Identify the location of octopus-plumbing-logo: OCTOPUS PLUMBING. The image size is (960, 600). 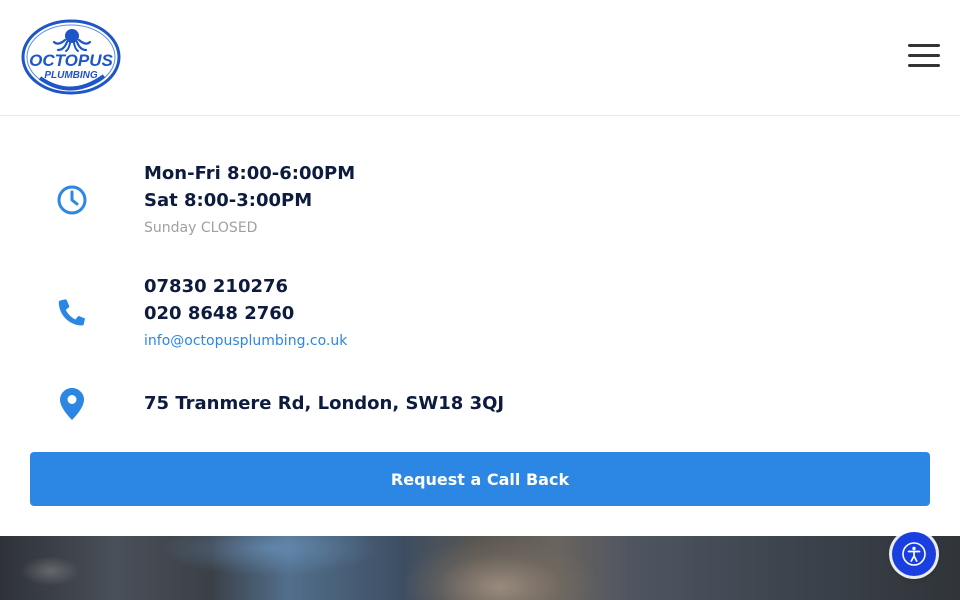
(71, 57).